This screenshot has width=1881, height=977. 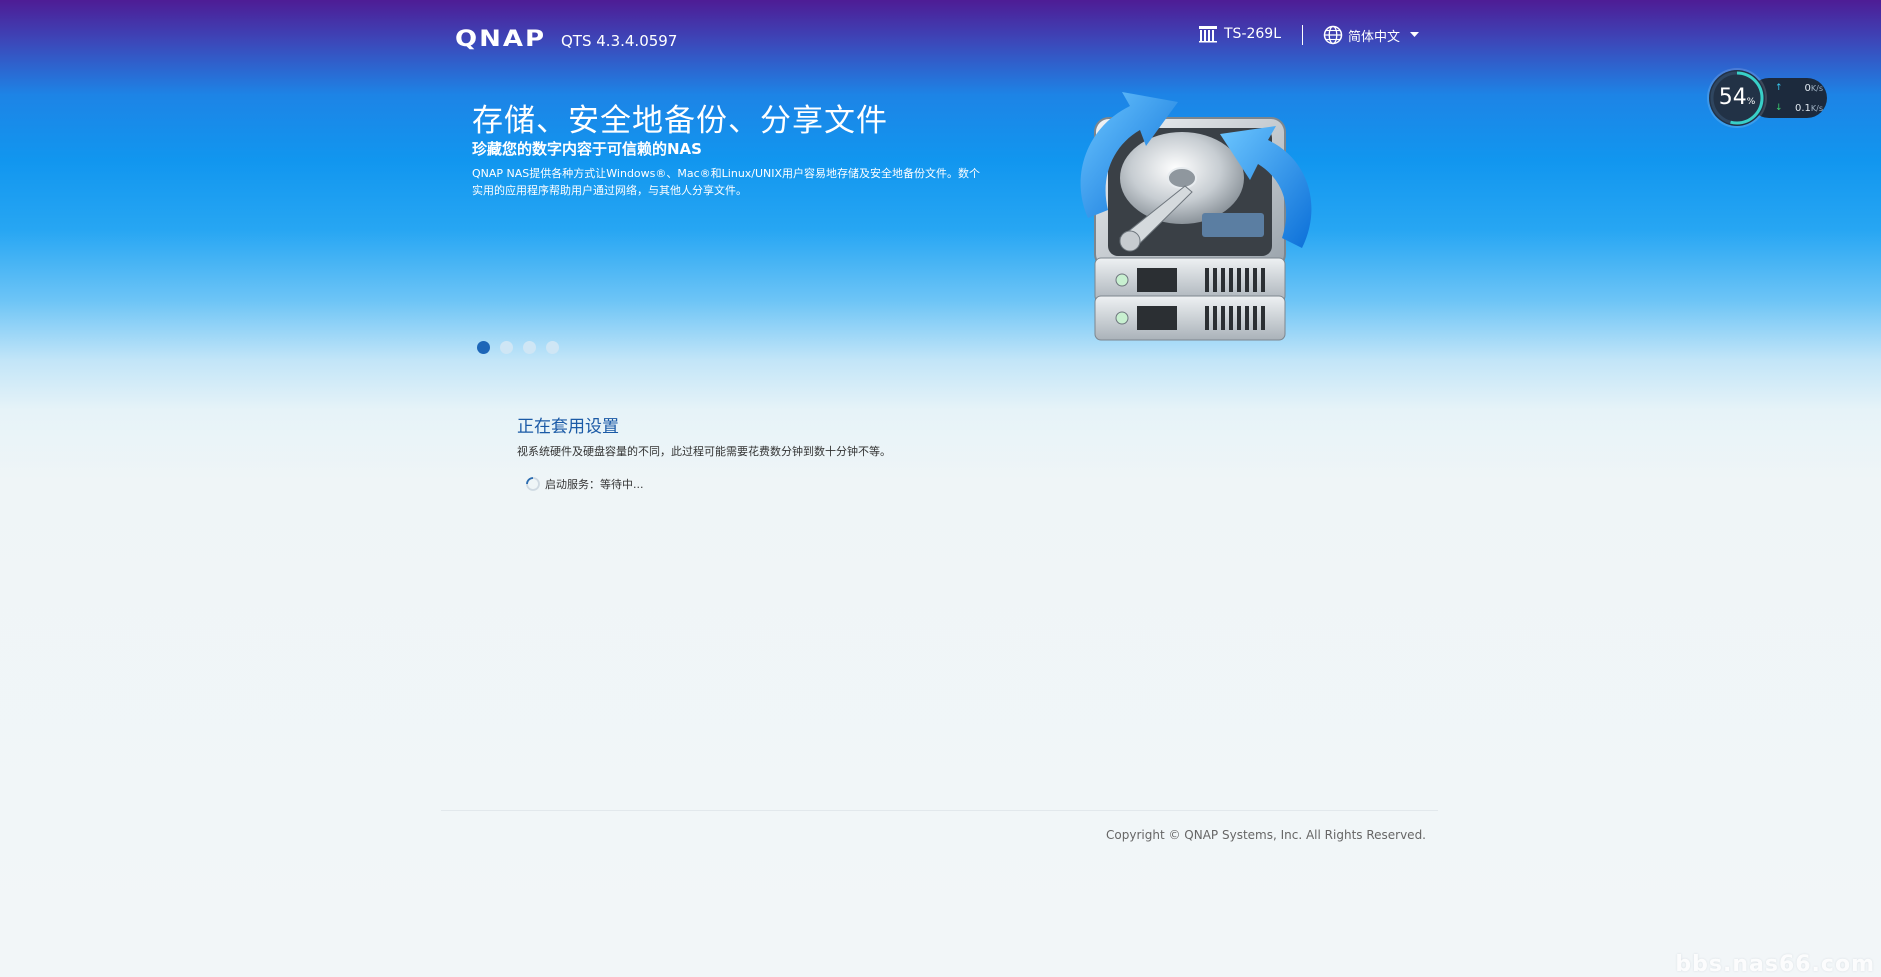 I want to click on hero-title: 存储、安全地备份、分享文件, so click(x=680, y=121).